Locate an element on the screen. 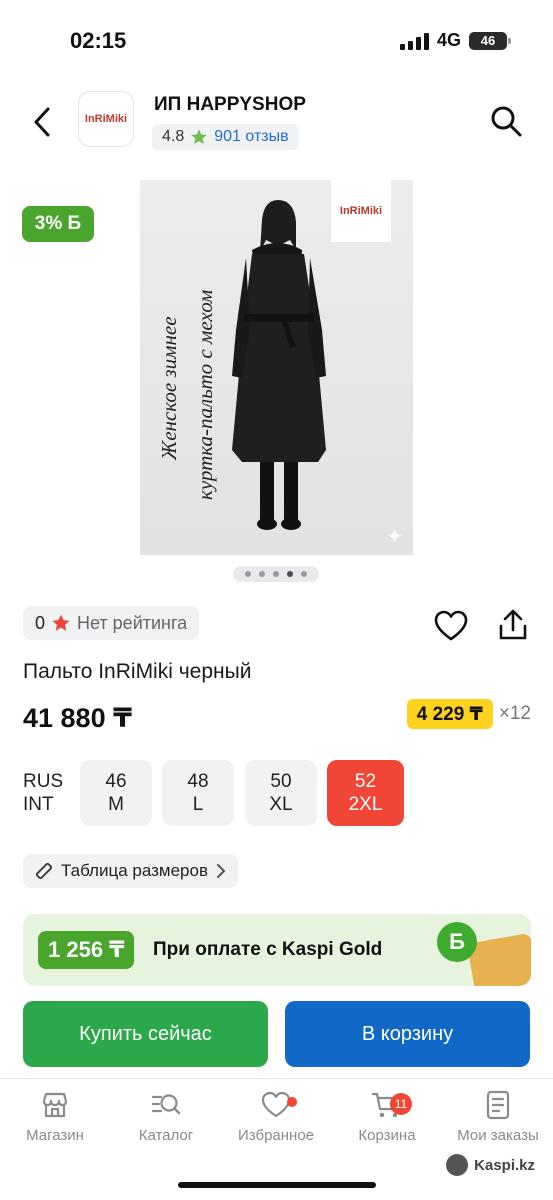  shop-rating: 4.8 901 отзыв is located at coordinates (225, 137).